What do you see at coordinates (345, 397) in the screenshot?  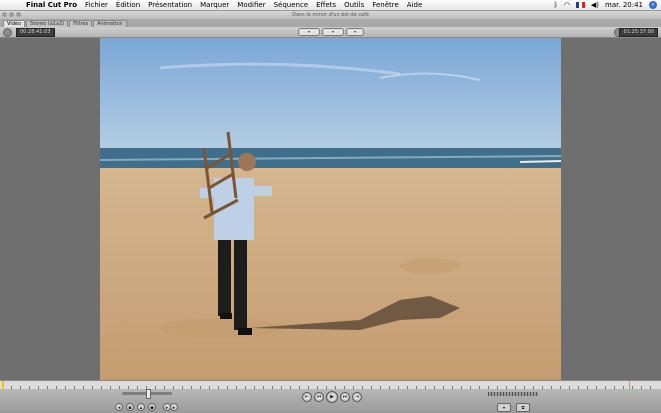 I see `go-to-next-edit-button: ⏭` at bounding box center [345, 397].